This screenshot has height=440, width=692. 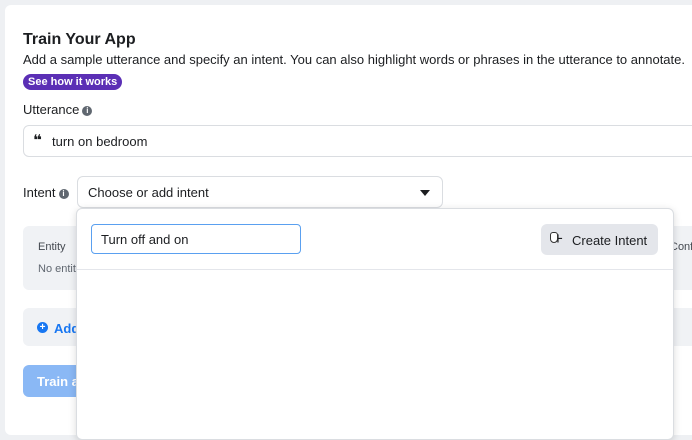 I want to click on create-intent-button: + Create Intent, so click(x=599, y=239).